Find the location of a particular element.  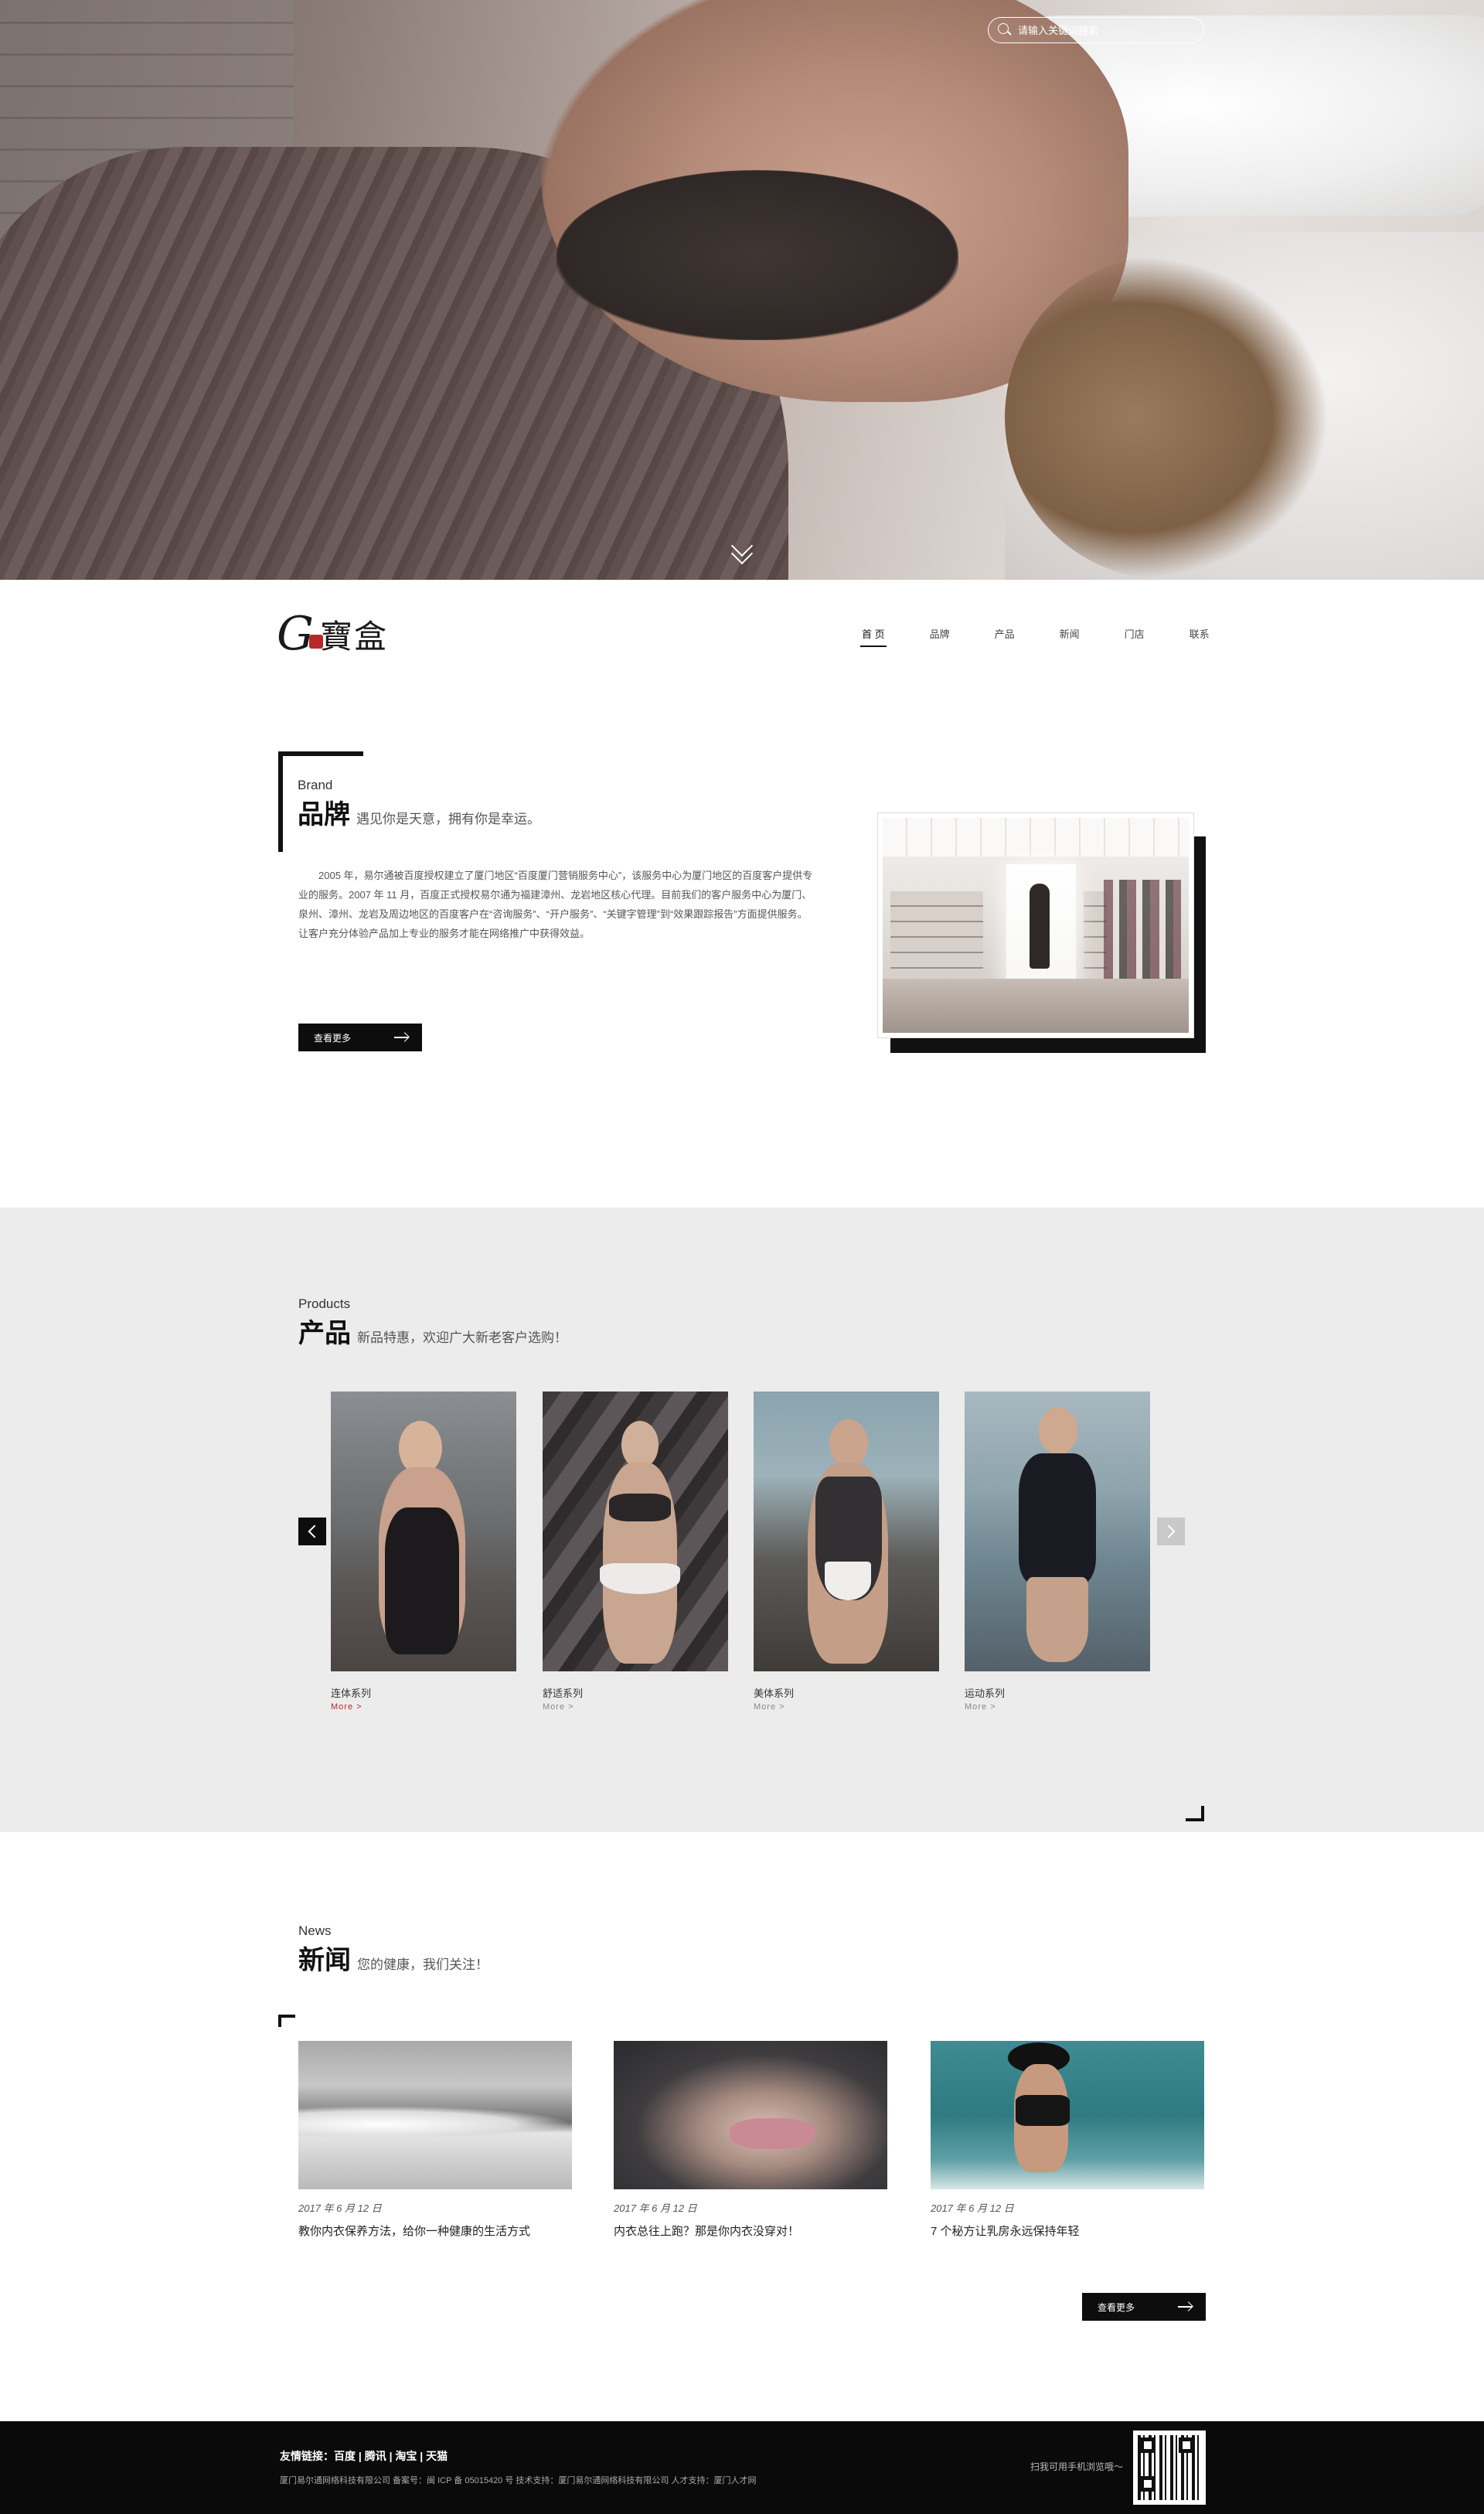

products-corner is located at coordinates (1195, 1813).